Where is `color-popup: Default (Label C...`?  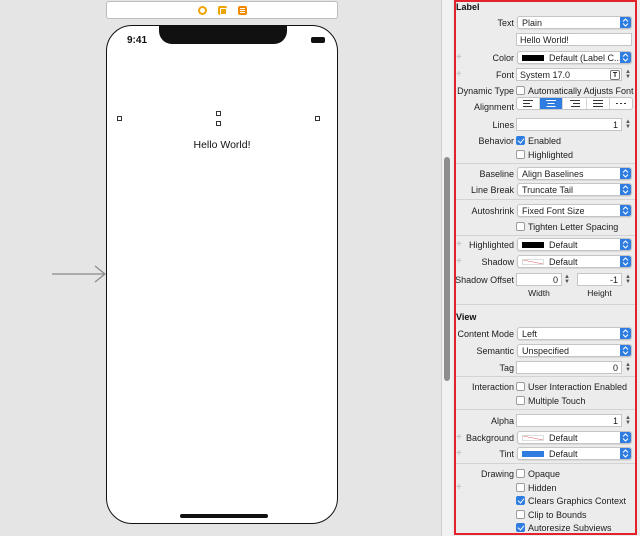
color-popup: Default (Label C... is located at coordinates (574, 57).